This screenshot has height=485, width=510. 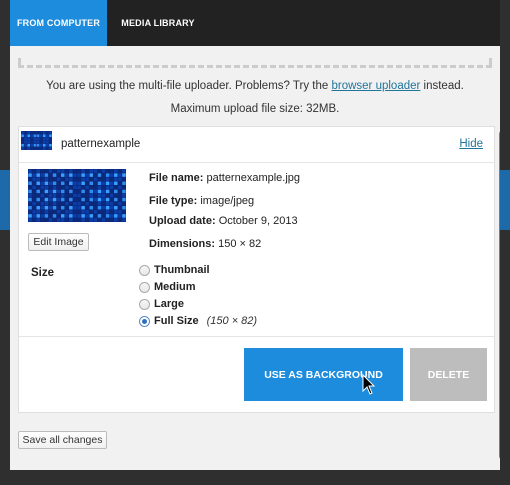 What do you see at coordinates (158, 23) in the screenshot?
I see `tab-media-library: MEDIA LIBRARY` at bounding box center [158, 23].